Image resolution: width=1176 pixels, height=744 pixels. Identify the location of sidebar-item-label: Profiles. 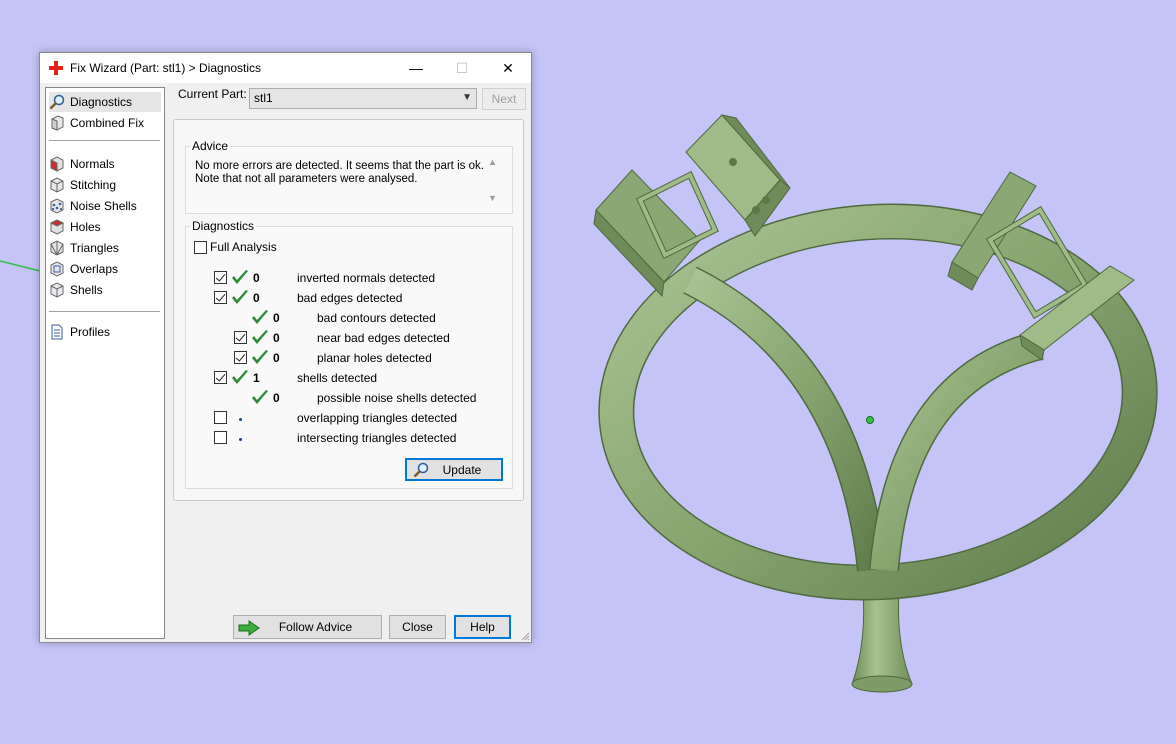
(90, 332).